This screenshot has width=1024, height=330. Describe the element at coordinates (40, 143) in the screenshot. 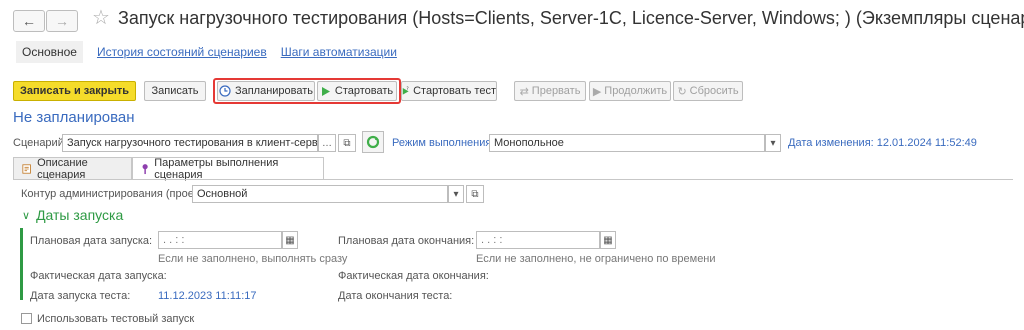

I see `scenario-label: Сценарий:` at that location.